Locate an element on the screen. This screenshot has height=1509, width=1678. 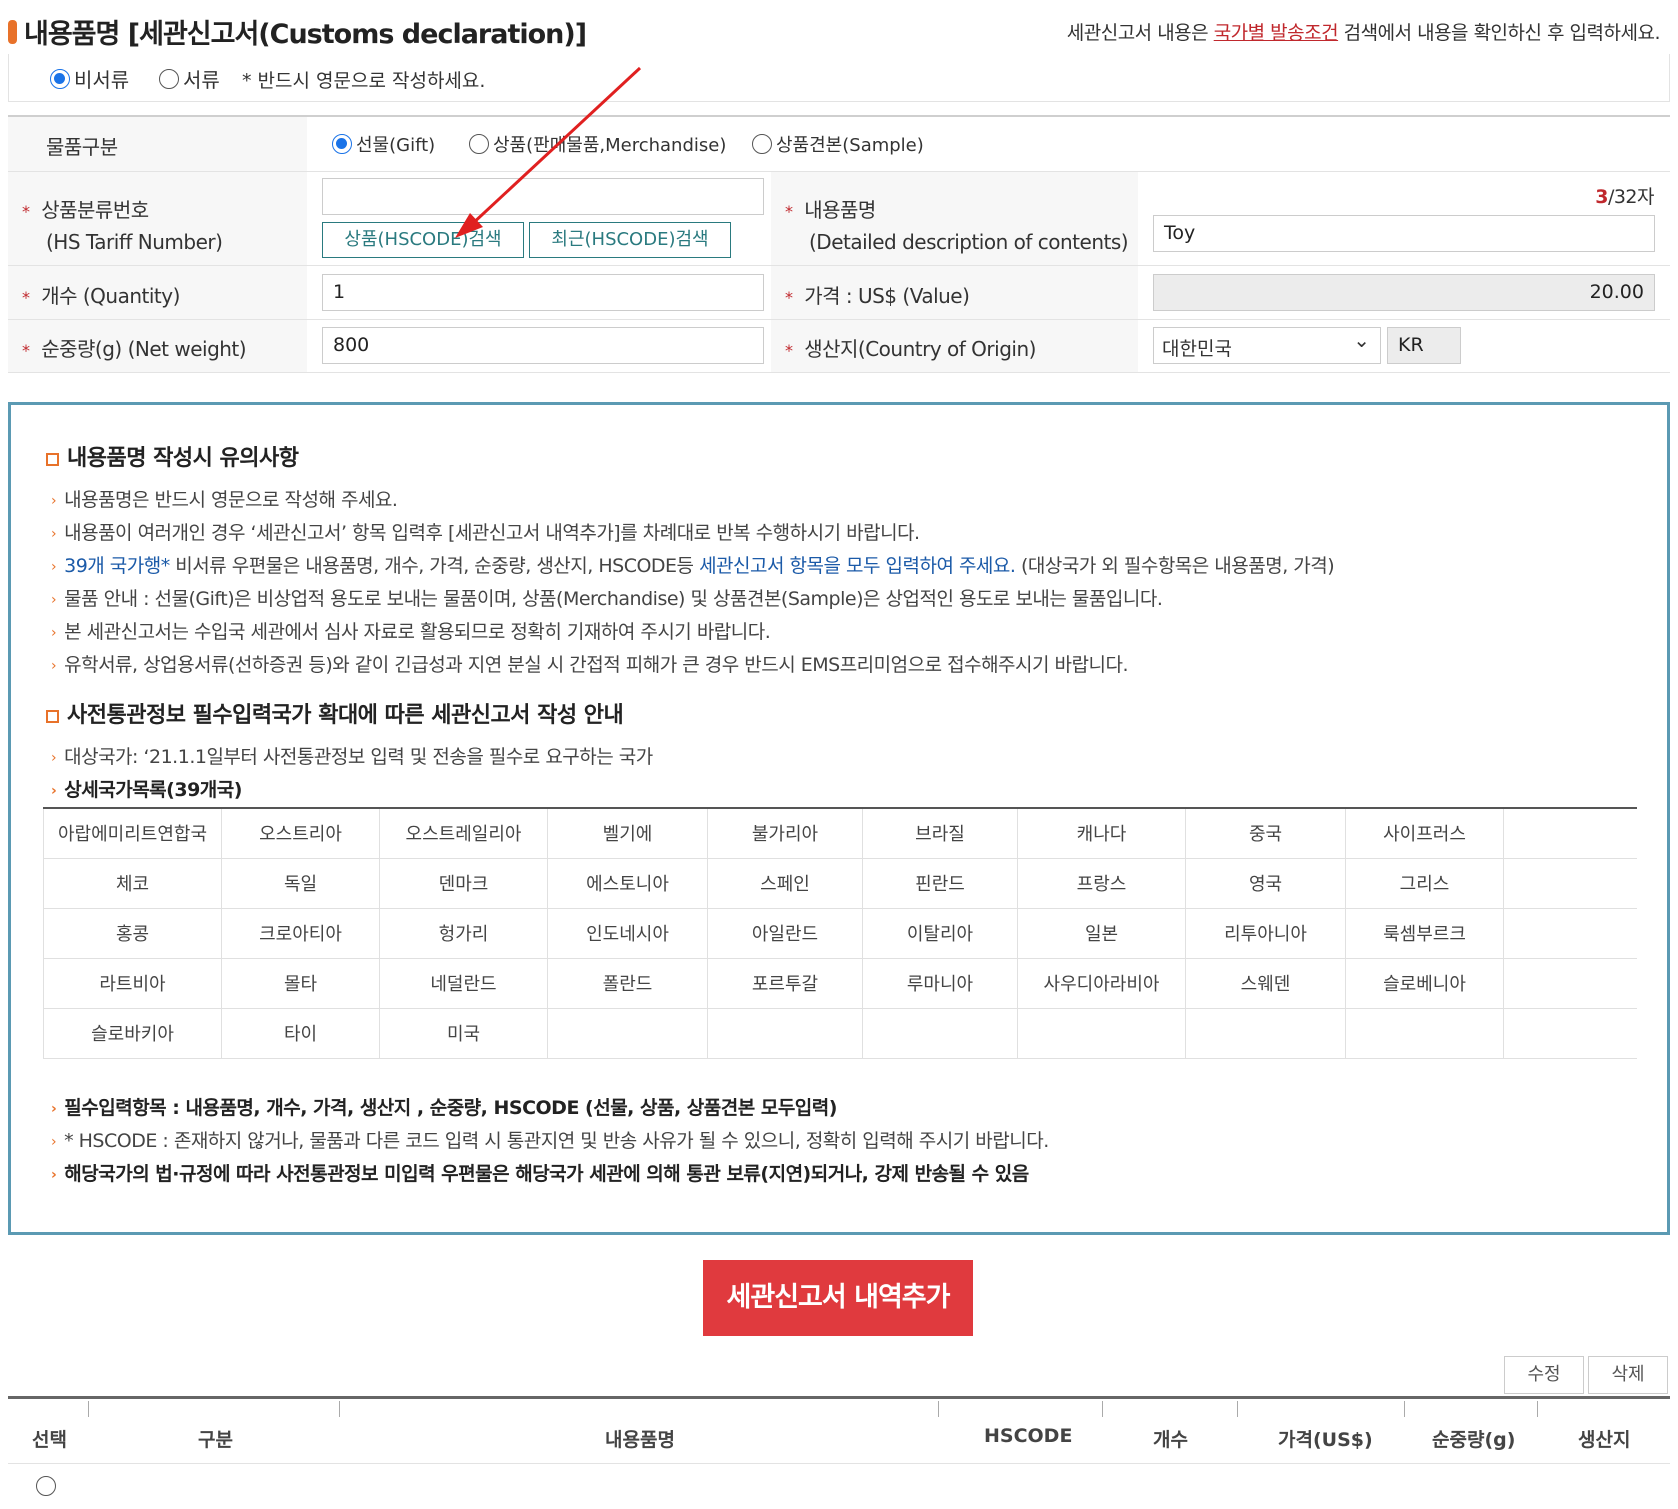
notice-section1-title: 내용품명 작성시 유의사항 is located at coordinates (172, 456).